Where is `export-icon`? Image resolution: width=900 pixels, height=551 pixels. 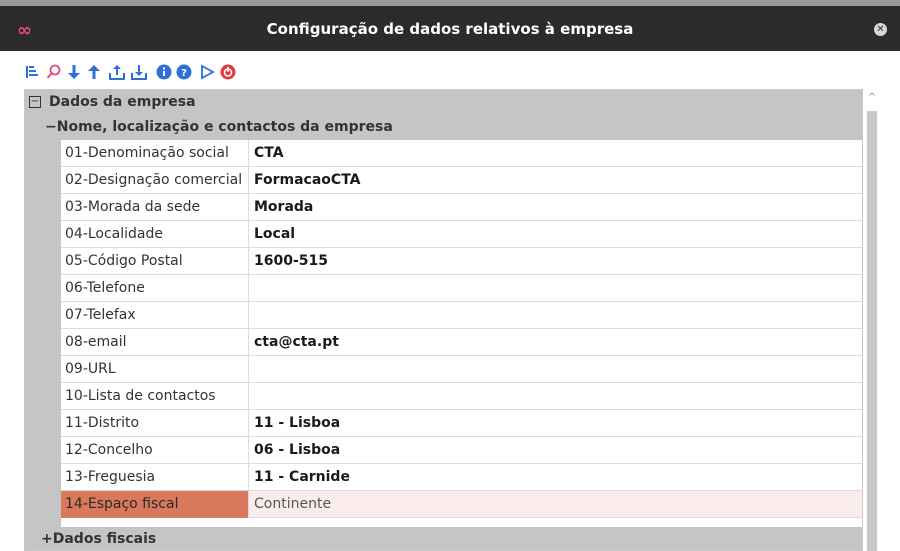 export-icon is located at coordinates (117, 72).